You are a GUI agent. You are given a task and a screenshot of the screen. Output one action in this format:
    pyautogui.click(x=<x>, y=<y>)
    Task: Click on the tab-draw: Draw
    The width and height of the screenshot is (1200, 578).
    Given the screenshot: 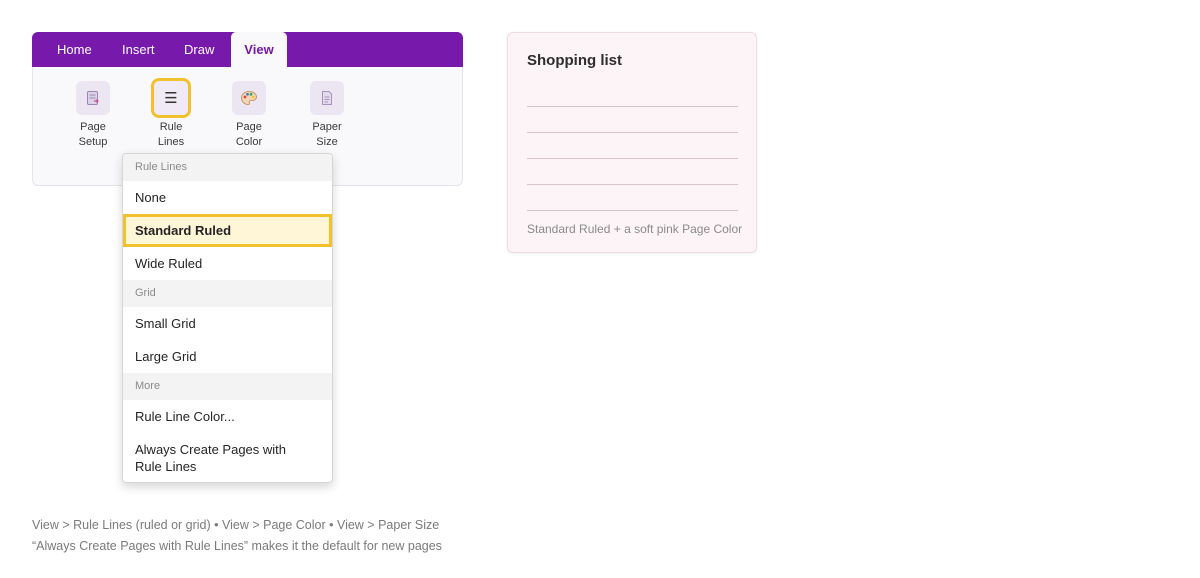 What is the action you would take?
    pyautogui.click(x=199, y=49)
    